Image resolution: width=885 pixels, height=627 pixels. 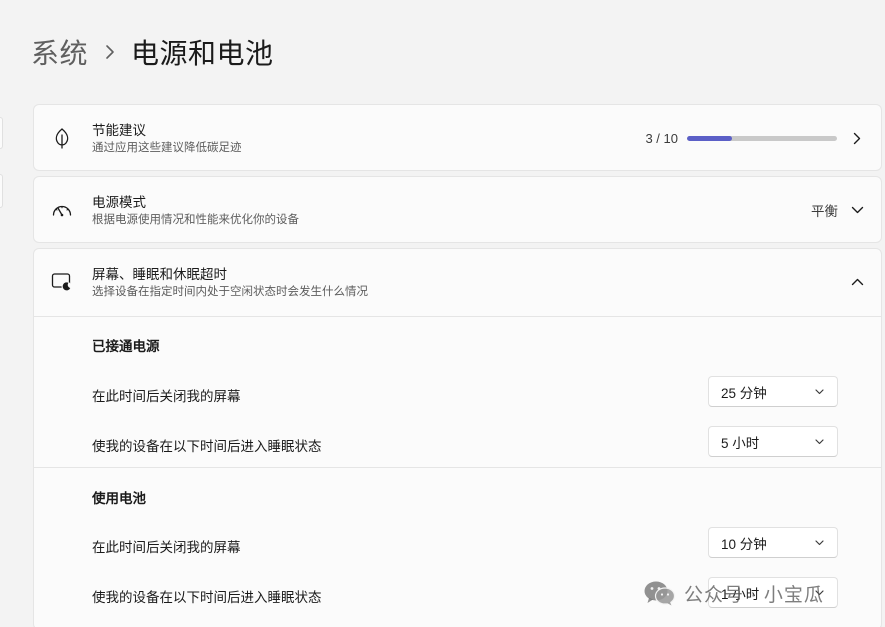 What do you see at coordinates (457, 467) in the screenshot?
I see `section-divider` at bounding box center [457, 467].